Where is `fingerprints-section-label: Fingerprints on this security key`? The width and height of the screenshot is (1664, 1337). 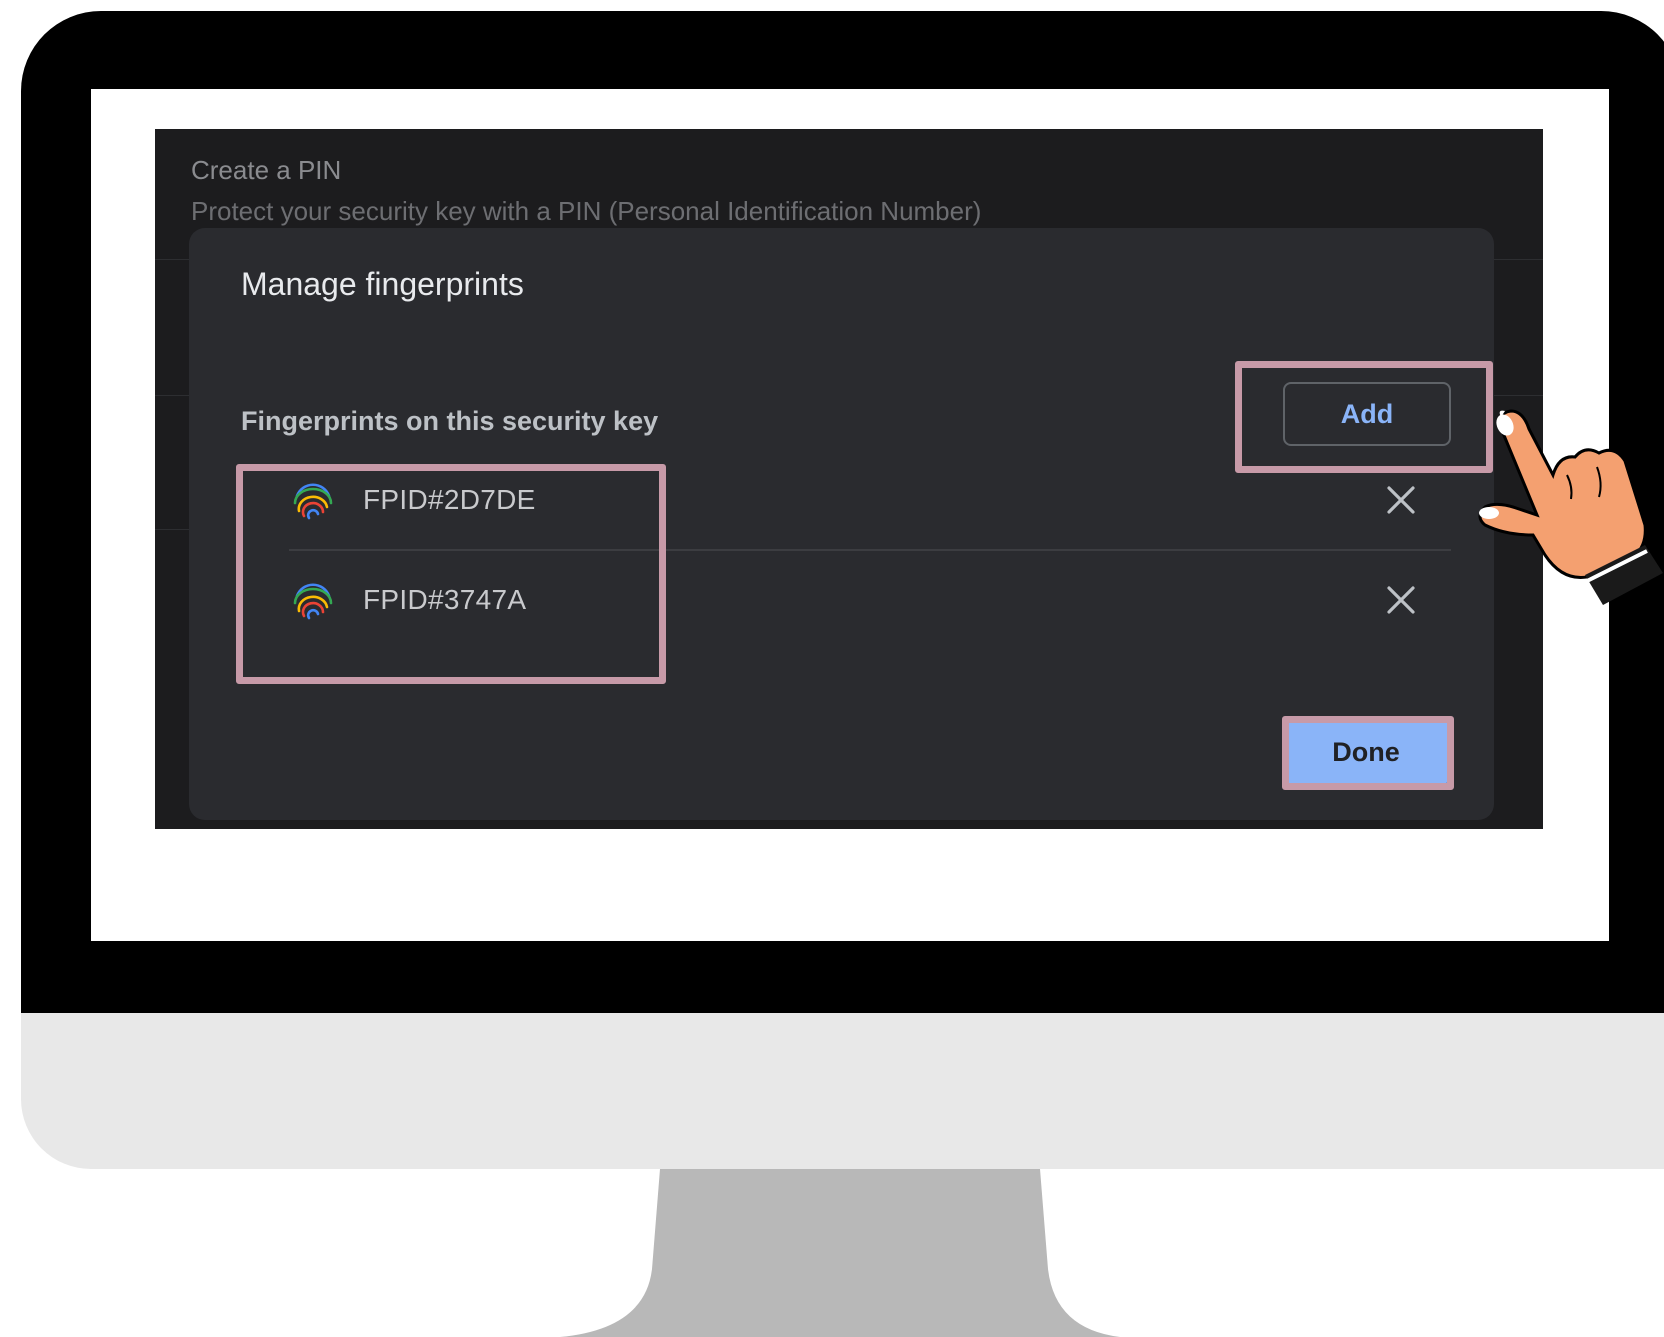 fingerprints-section-label: Fingerprints on this security key is located at coordinates (450, 421).